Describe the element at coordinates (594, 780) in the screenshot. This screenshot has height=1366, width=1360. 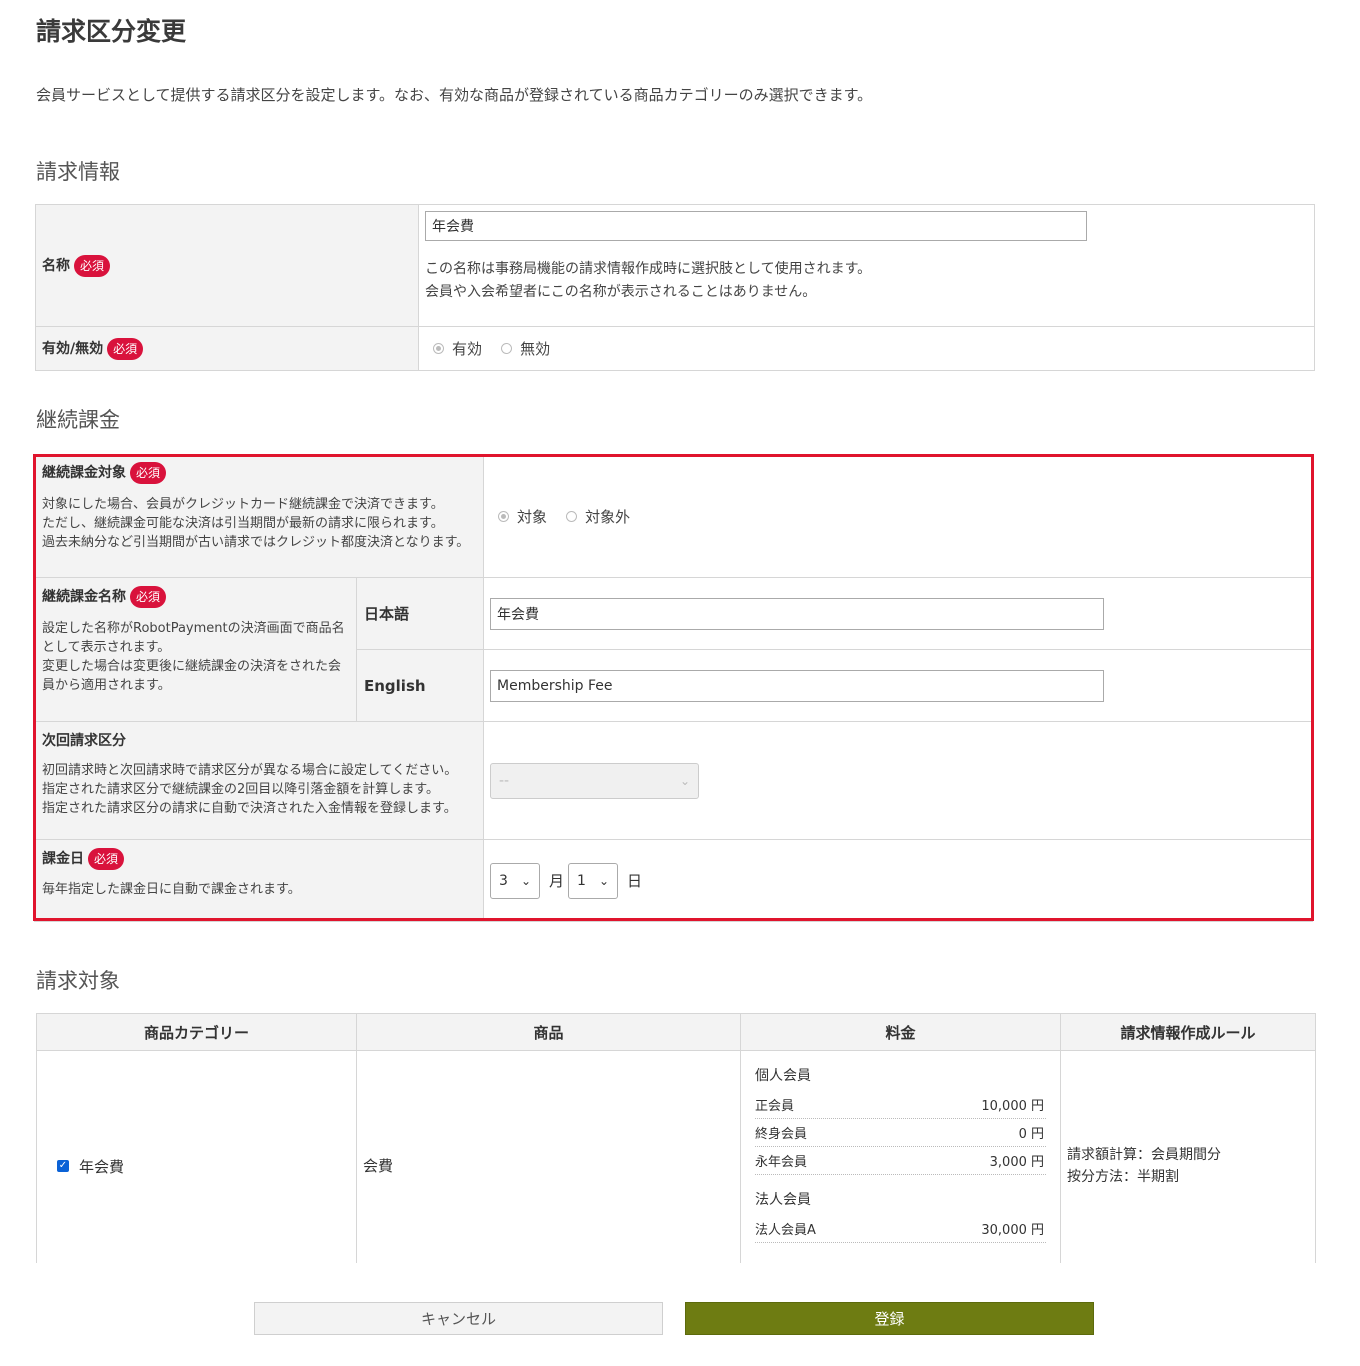
I see `next-billing-select: -- ⌄` at that location.